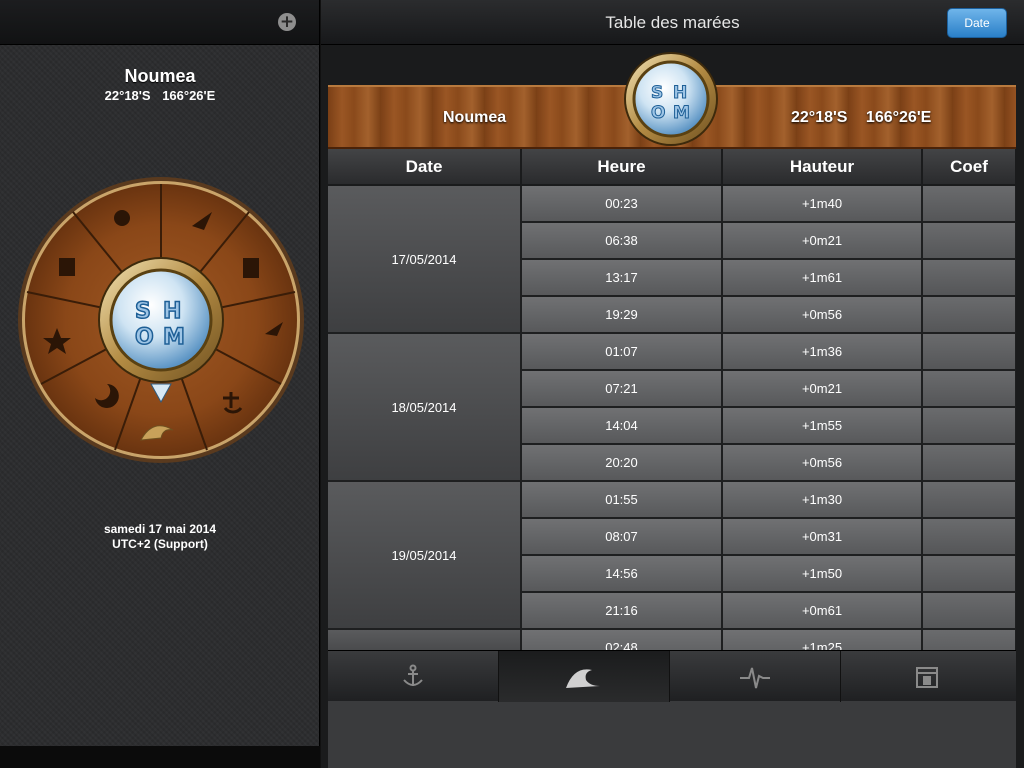  I want to click on time-cell: 01:07, so click(622, 352).